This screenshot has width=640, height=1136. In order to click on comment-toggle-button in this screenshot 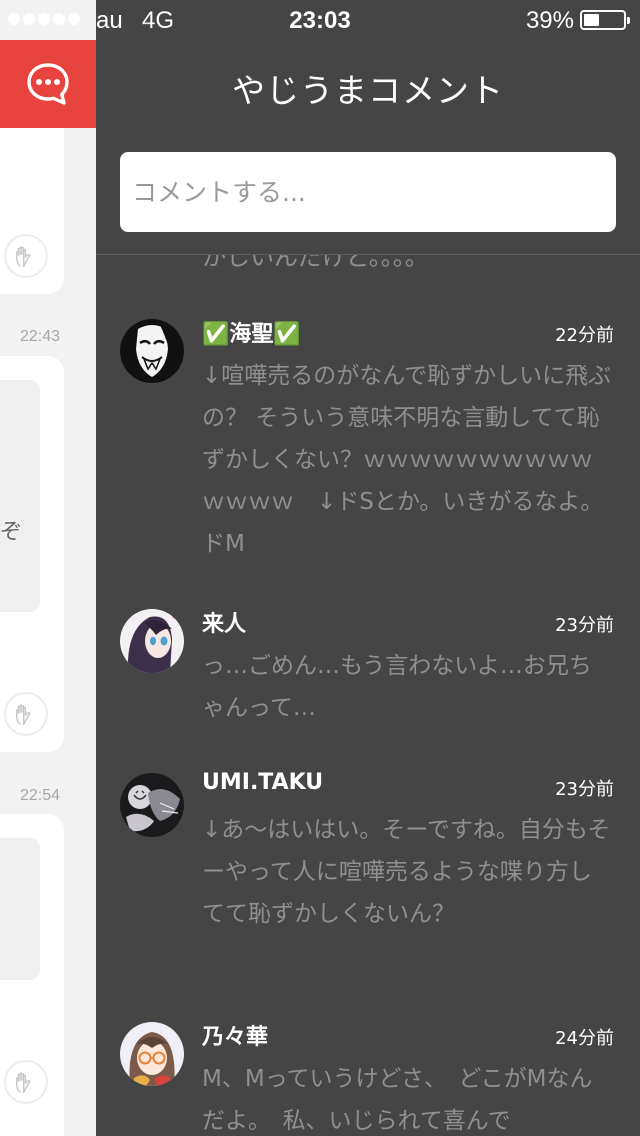, I will do `click(48, 84)`.